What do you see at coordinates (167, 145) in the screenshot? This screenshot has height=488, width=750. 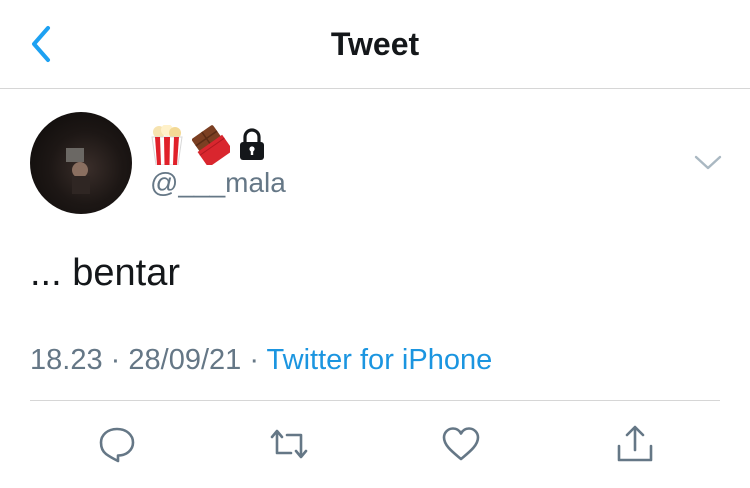 I see `popcorn-icon` at bounding box center [167, 145].